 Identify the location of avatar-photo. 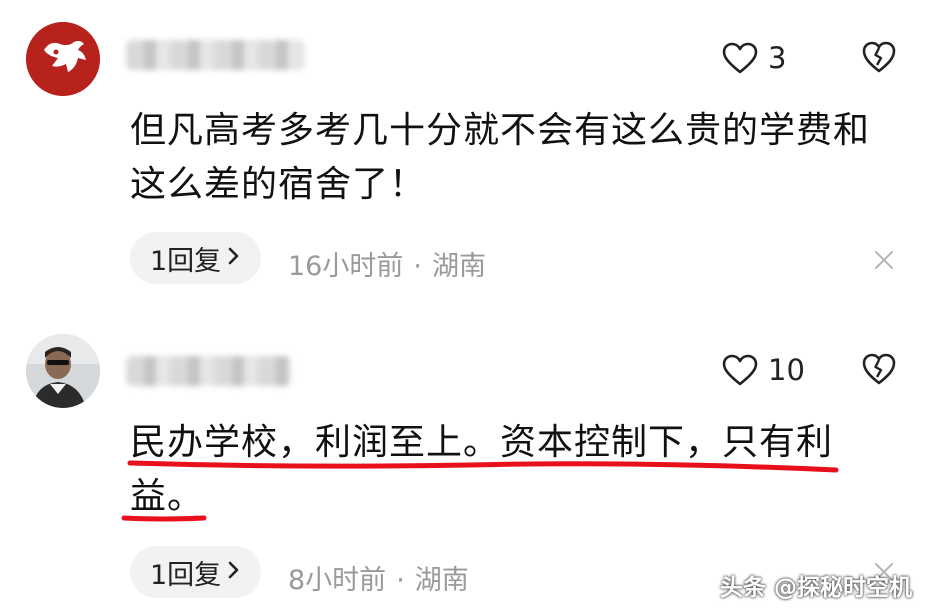
(63, 371).